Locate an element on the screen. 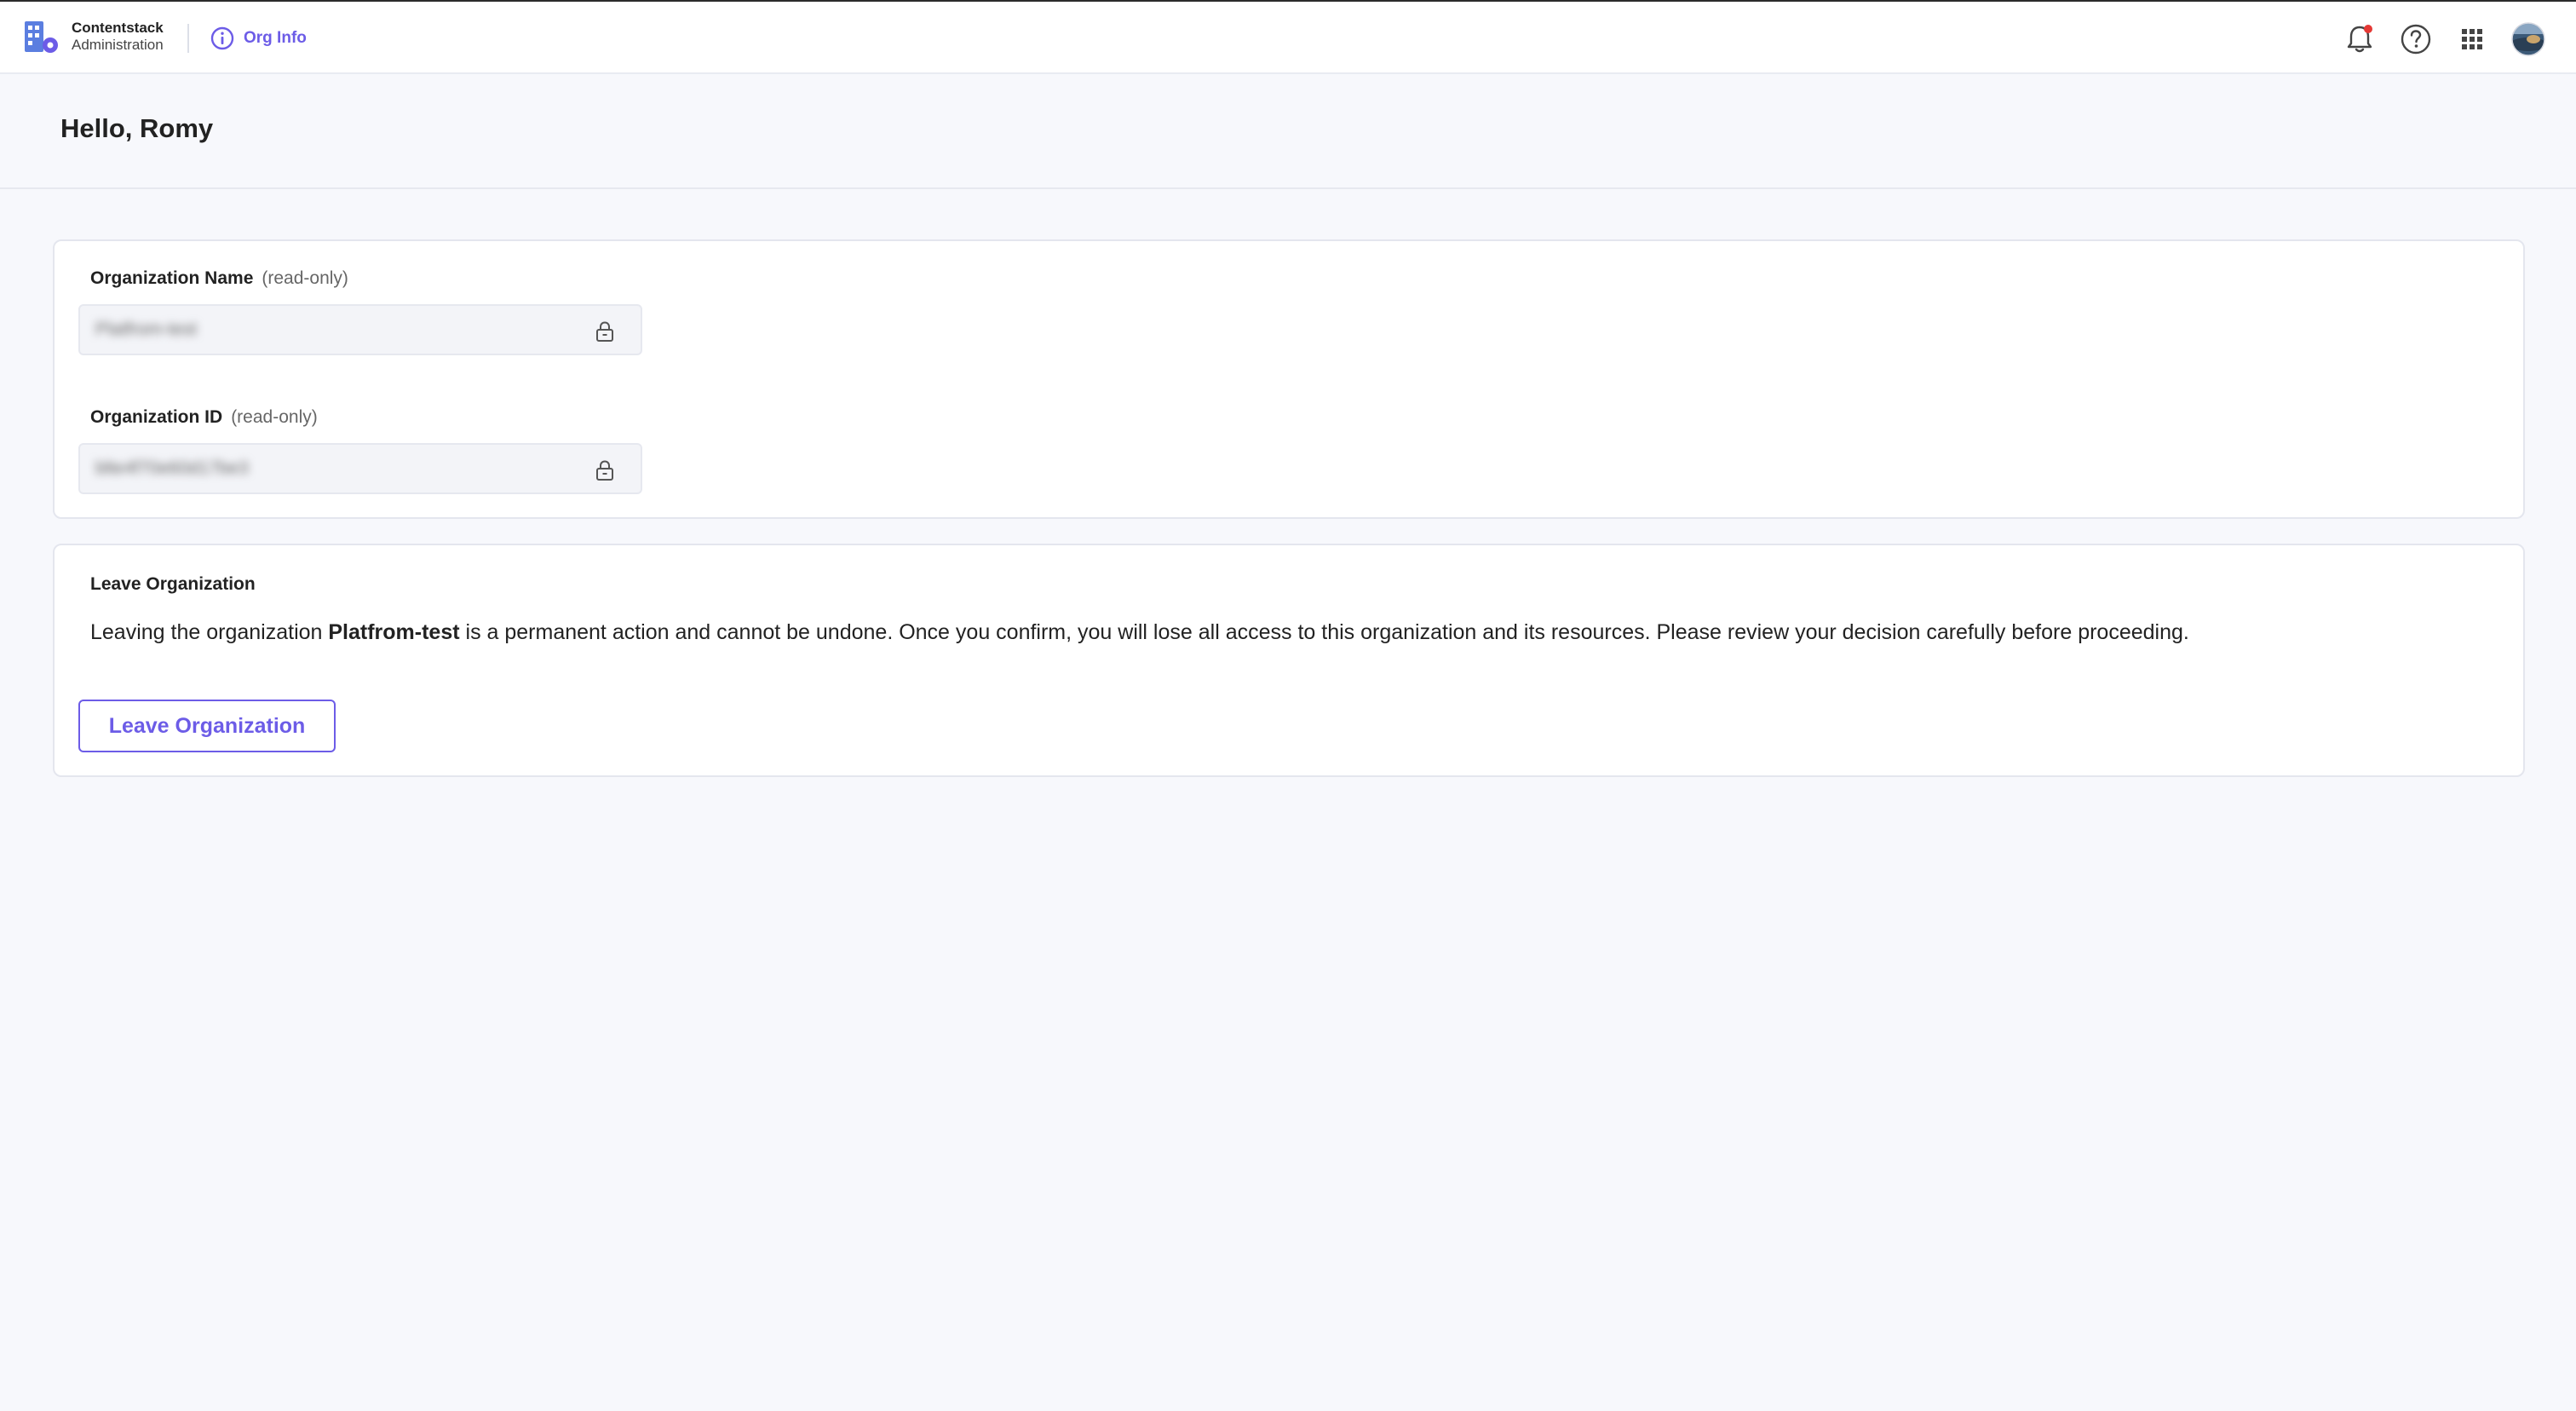  help-icon is located at coordinates (2416, 39).